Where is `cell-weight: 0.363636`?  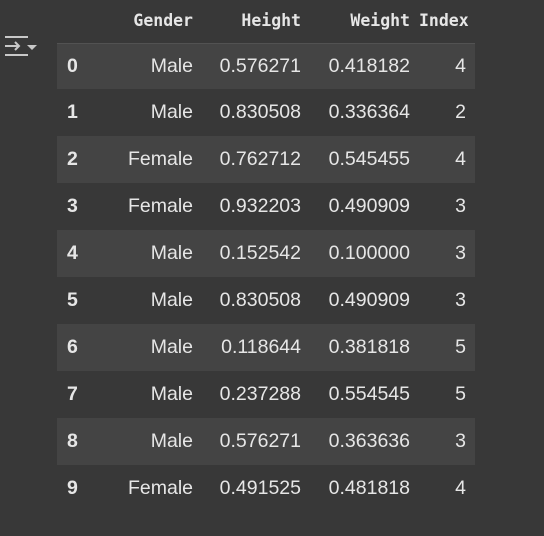 cell-weight: 0.363636 is located at coordinates (369, 441).